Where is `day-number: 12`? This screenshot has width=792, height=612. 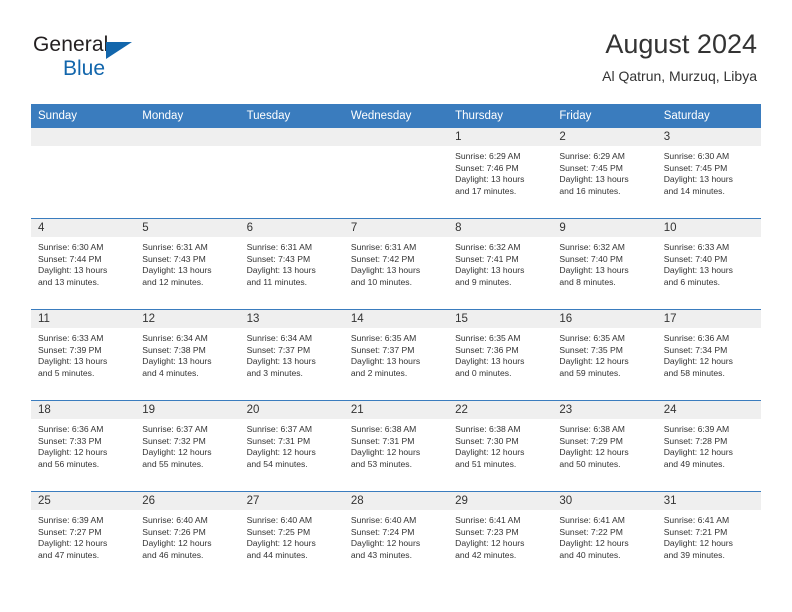 day-number: 12 is located at coordinates (187, 319).